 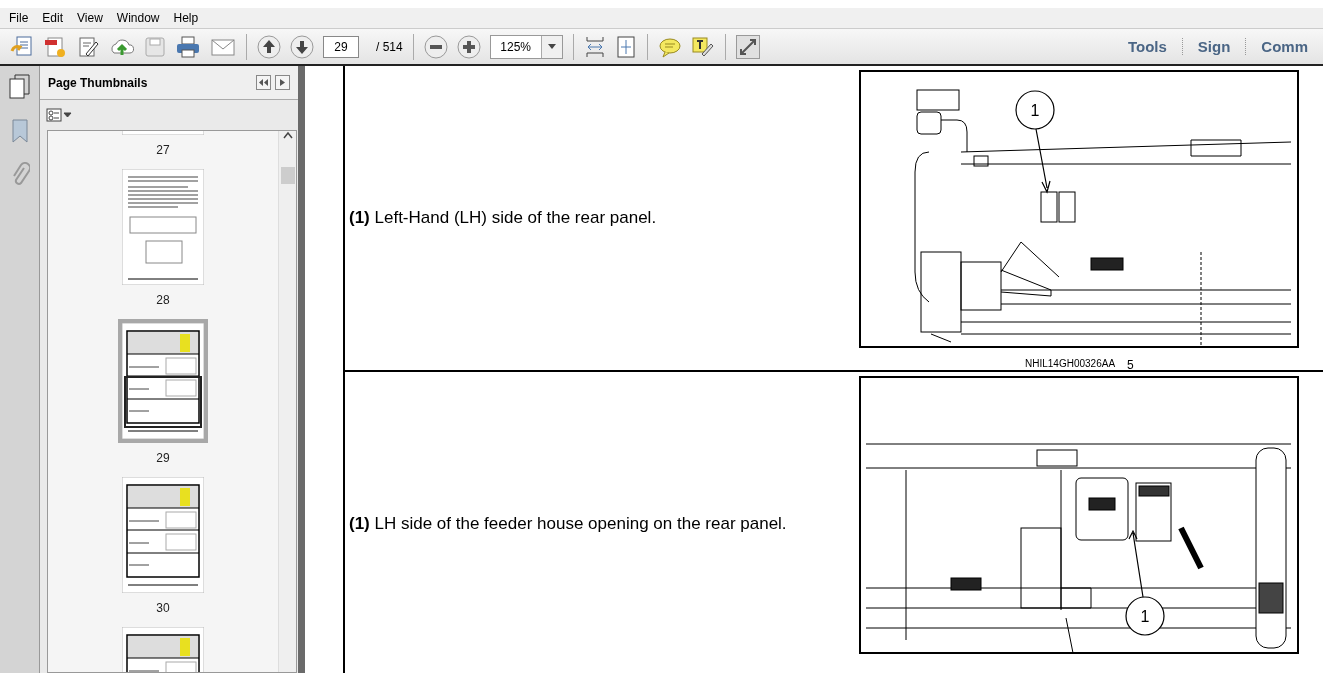 What do you see at coordinates (568, 523) in the screenshot?
I see `figure-description: (1) LH side of the feeder house opening on the rear panel.` at bounding box center [568, 523].